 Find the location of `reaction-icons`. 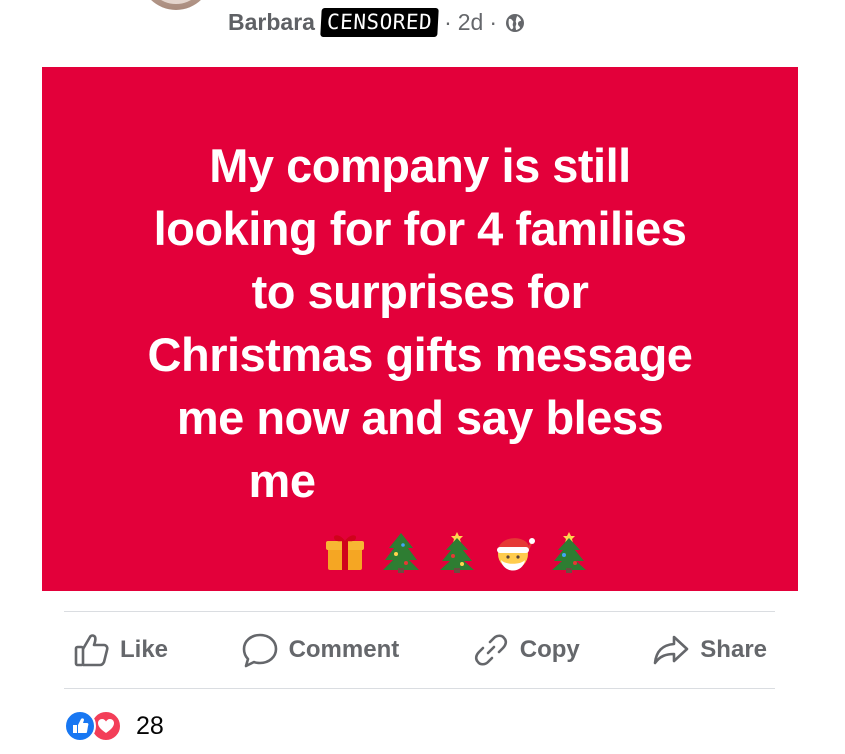

reaction-icons is located at coordinates (96, 726).